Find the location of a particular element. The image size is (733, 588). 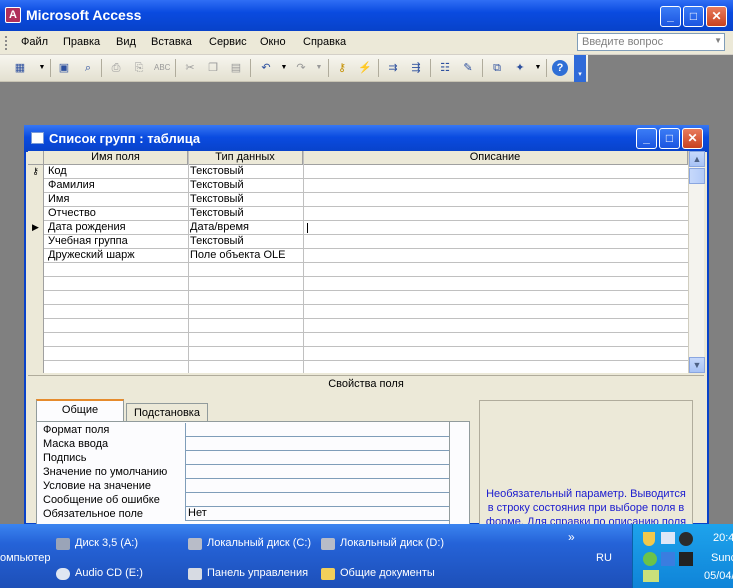

copy-icon: ❐ is located at coordinates (213, 68).